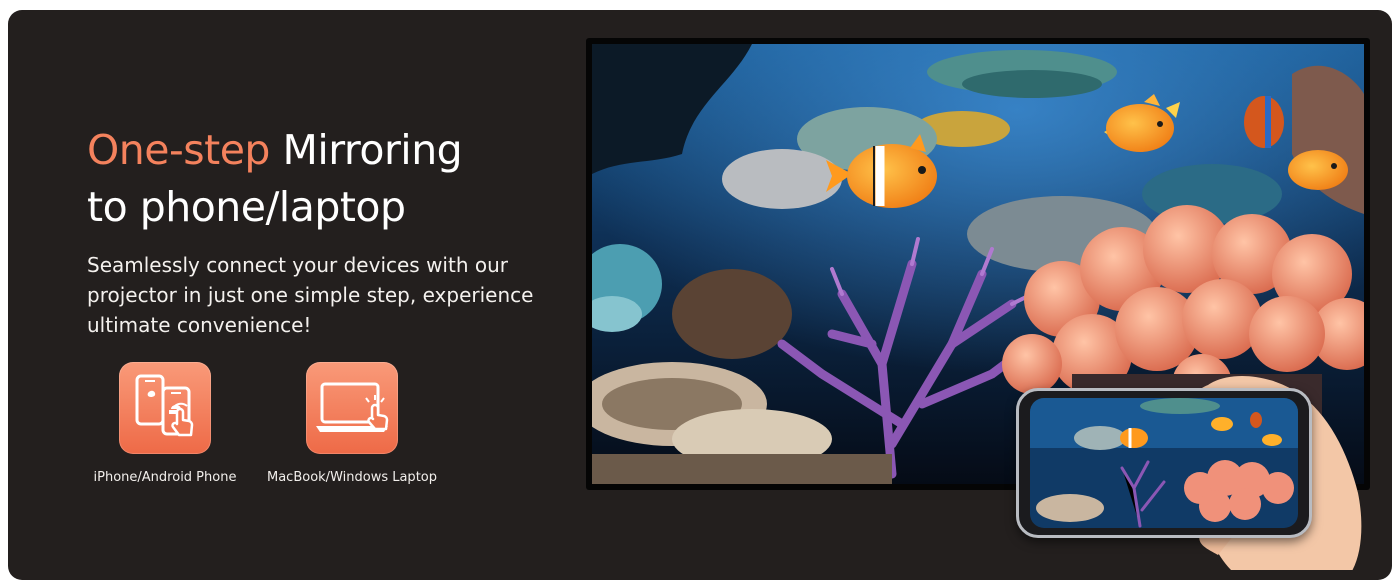 The width and height of the screenshot is (1396, 580). I want to click on device-laptop-label: MacBook/Windows Laptop, so click(352, 477).